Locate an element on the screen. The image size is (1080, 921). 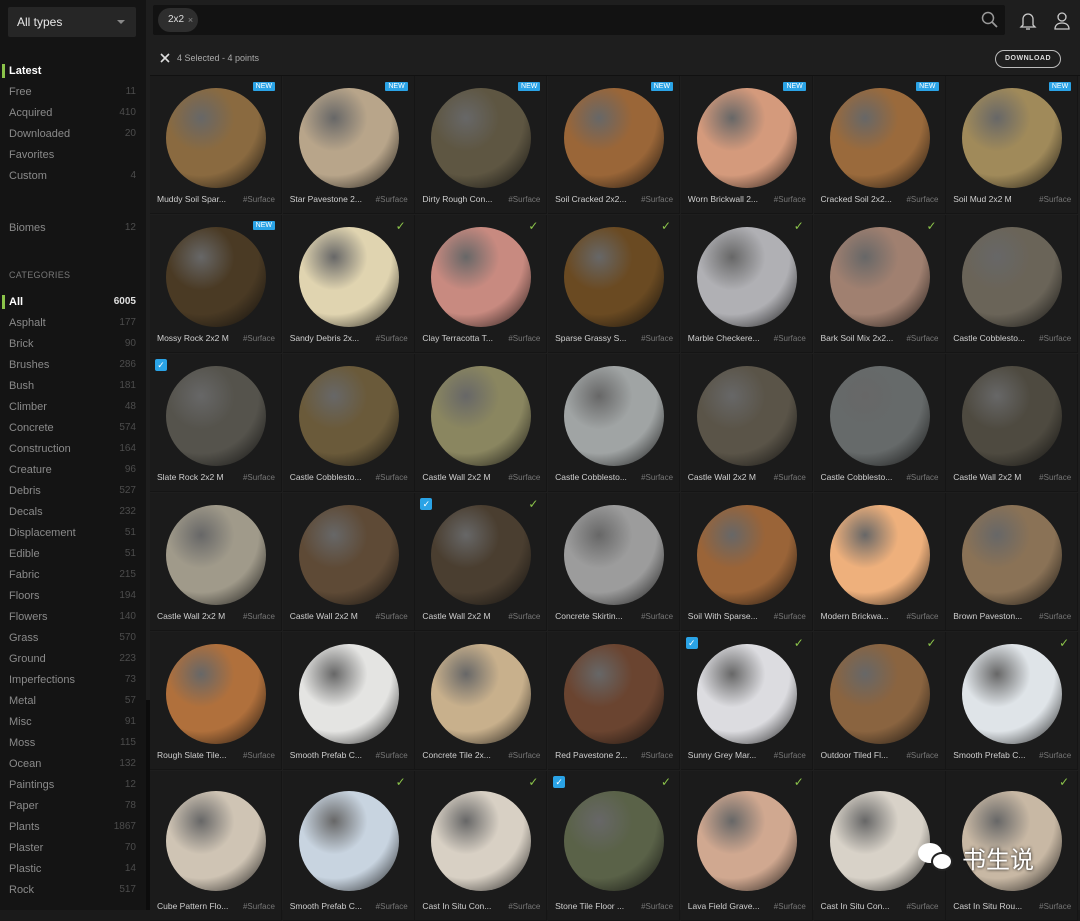
asset-tile: Outdoor Tiled Fl... #Surface ✓ is located at coordinates (879, 701).